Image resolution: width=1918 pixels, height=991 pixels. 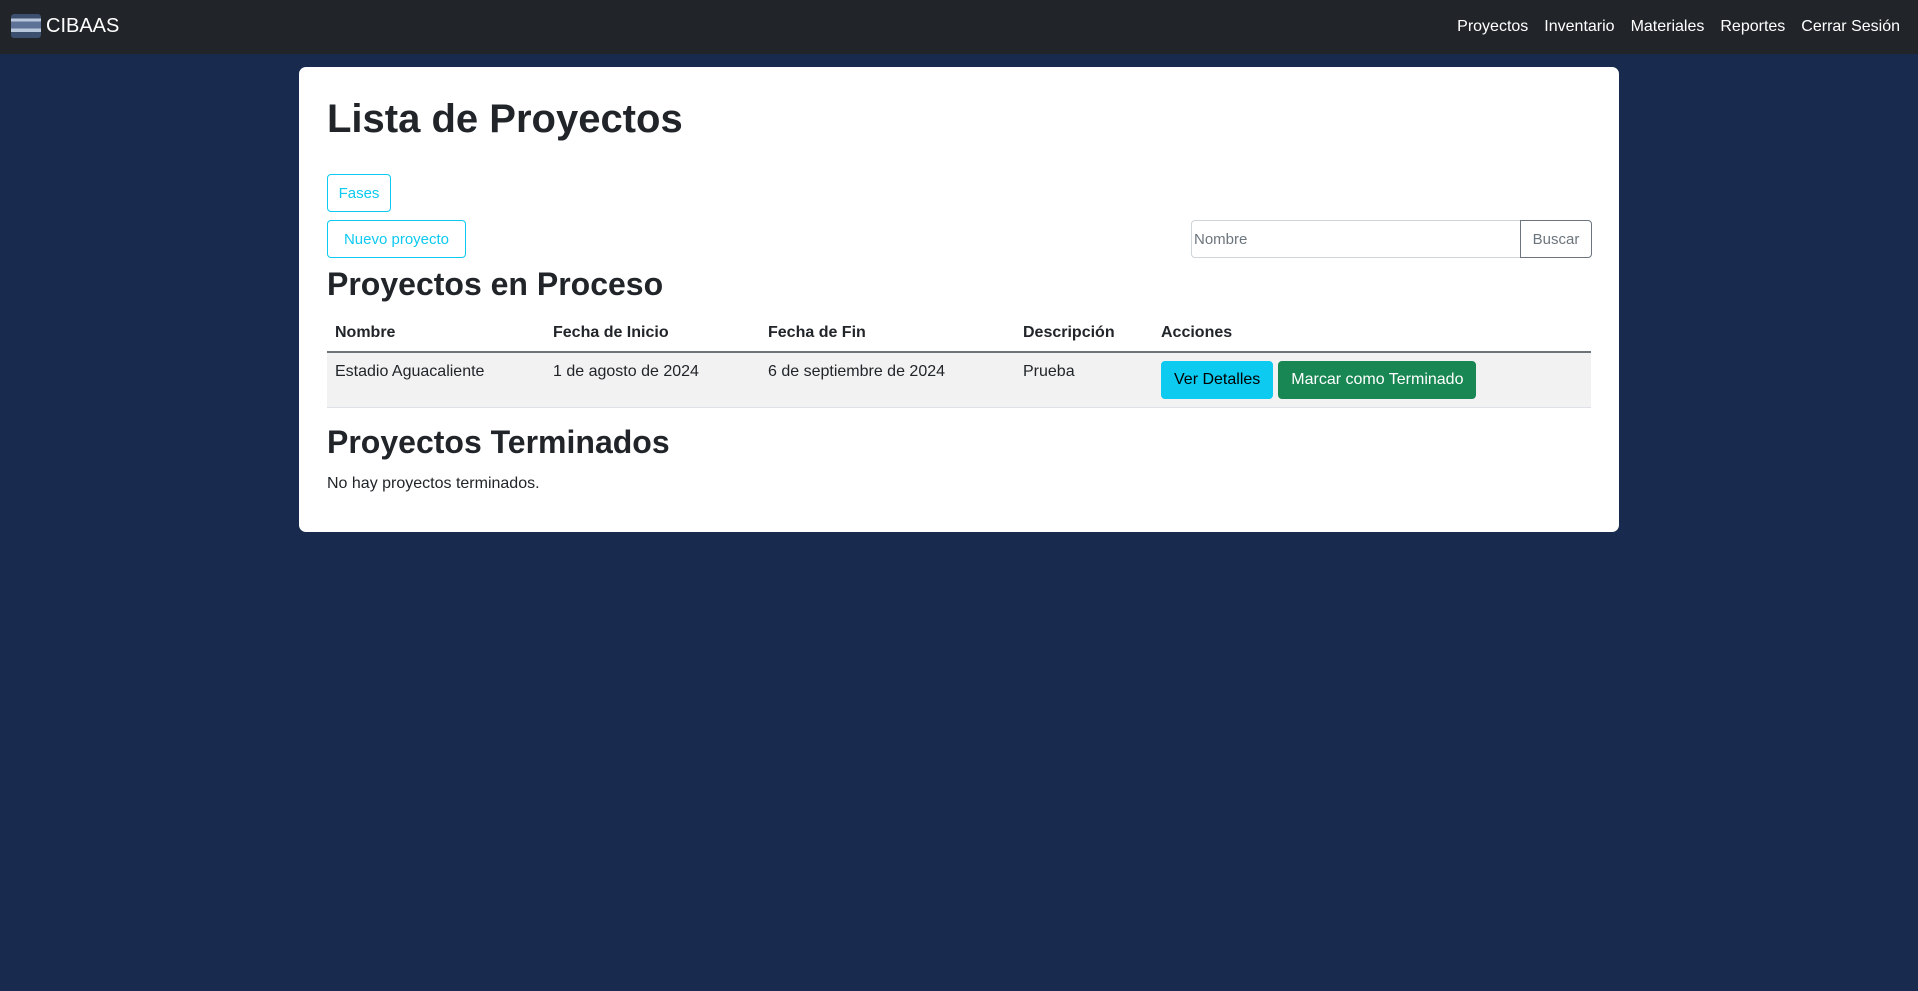 What do you see at coordinates (498, 442) in the screenshot?
I see `finished-title: Proyectos Terminados` at bounding box center [498, 442].